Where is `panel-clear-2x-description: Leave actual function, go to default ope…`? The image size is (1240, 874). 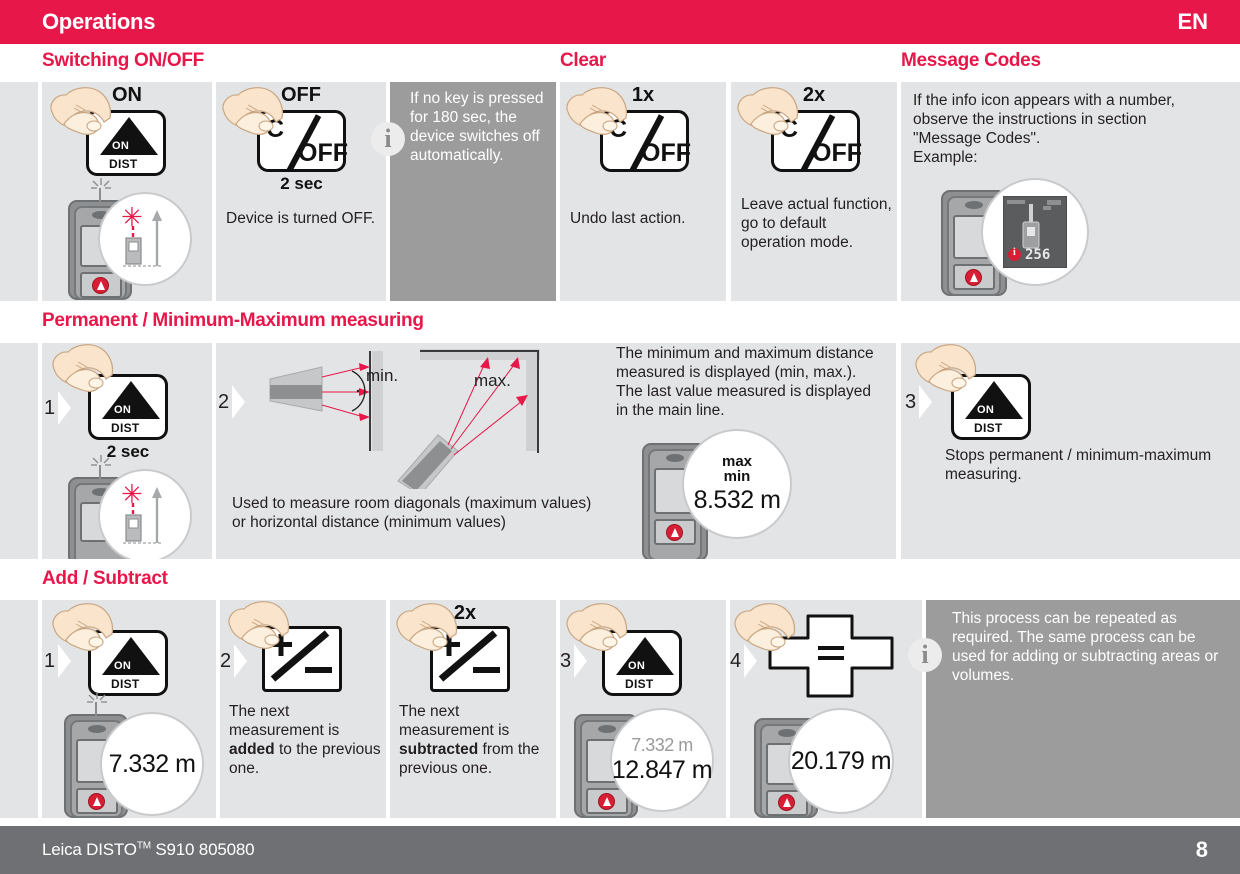
panel-clear-2x-description: Leave actual function, go to default ope… is located at coordinates (816, 223).